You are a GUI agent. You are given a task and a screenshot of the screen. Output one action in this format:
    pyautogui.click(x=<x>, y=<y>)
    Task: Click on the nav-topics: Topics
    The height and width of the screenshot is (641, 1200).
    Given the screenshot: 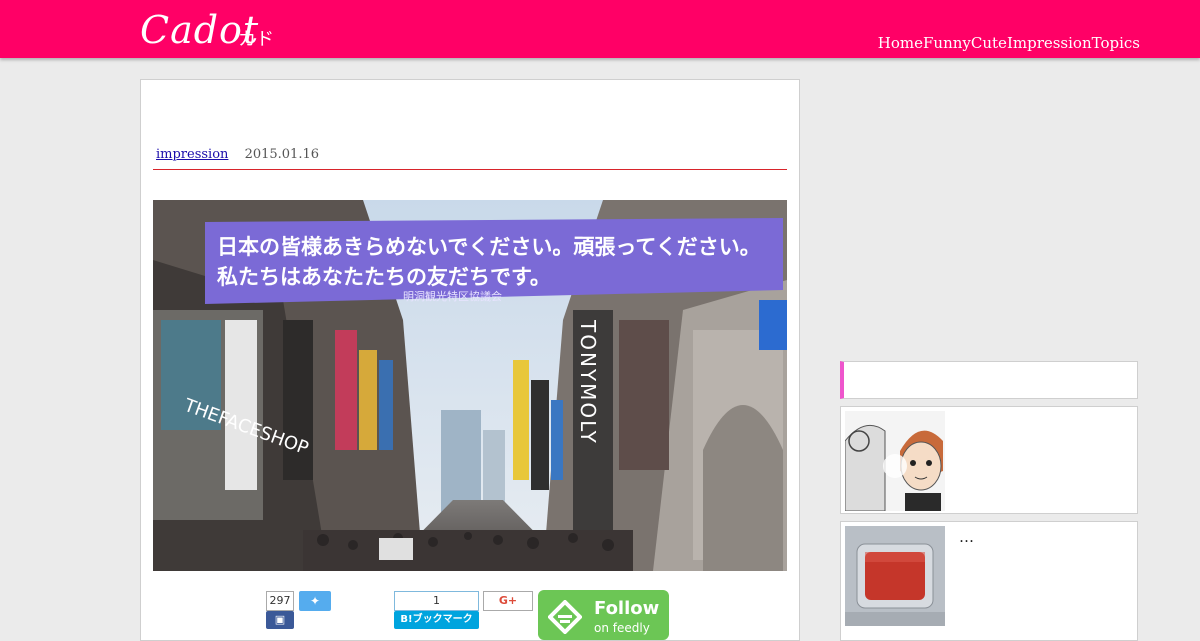 What is the action you would take?
    pyautogui.click(x=1116, y=43)
    